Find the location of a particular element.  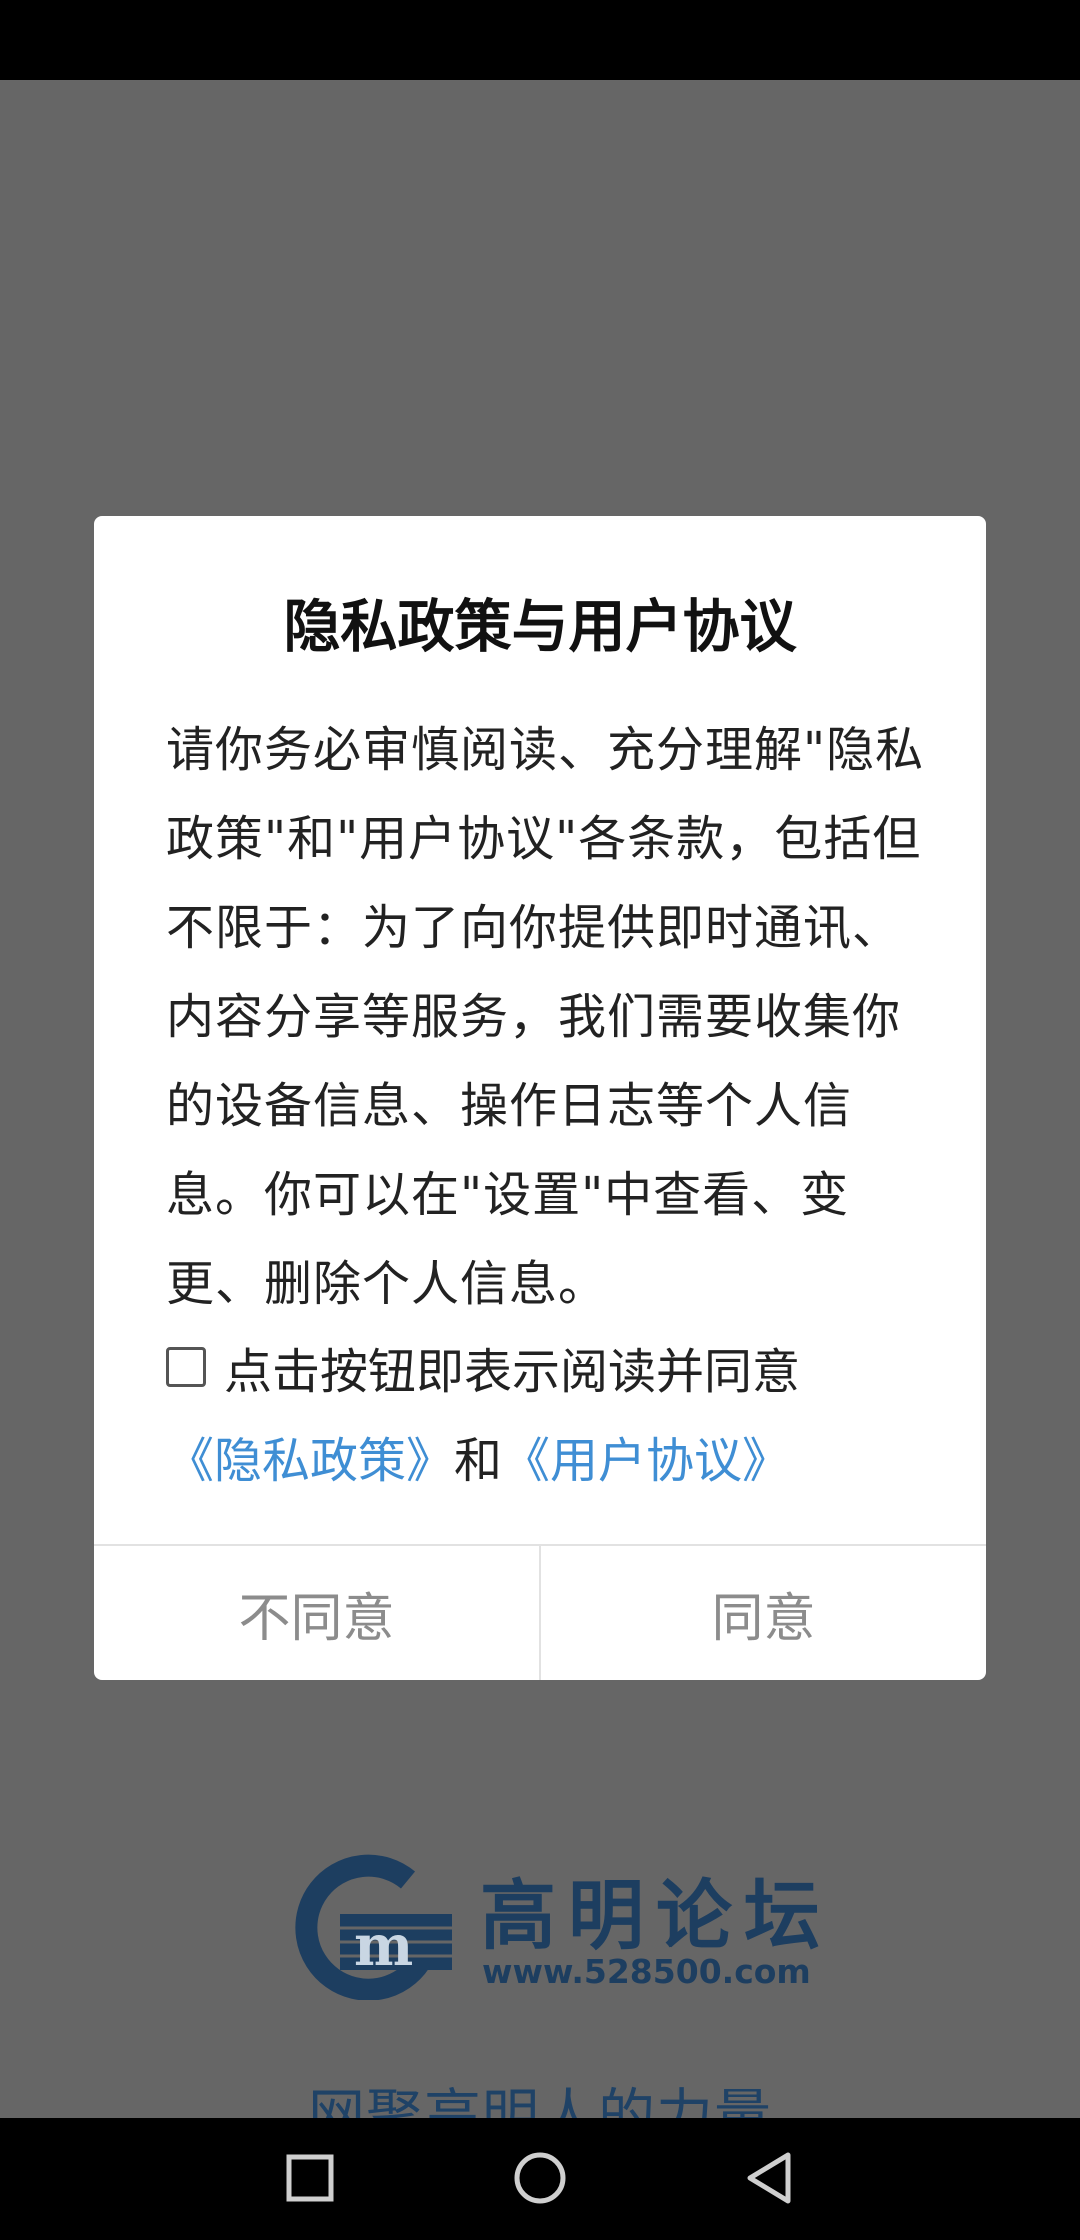

square-icon is located at coordinates (310, 2178).